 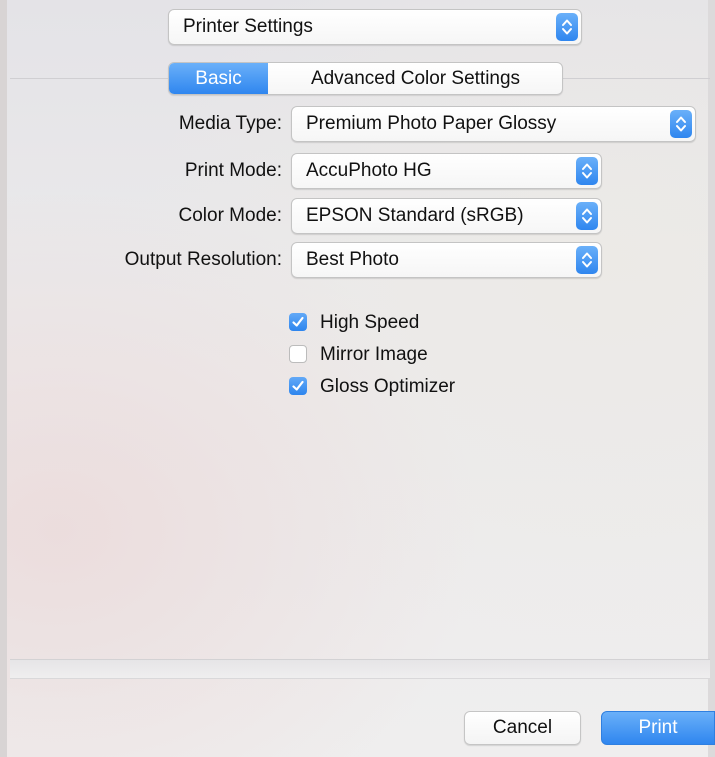 What do you see at coordinates (370, 322) in the screenshot?
I see `high-speed-label: High Speed` at bounding box center [370, 322].